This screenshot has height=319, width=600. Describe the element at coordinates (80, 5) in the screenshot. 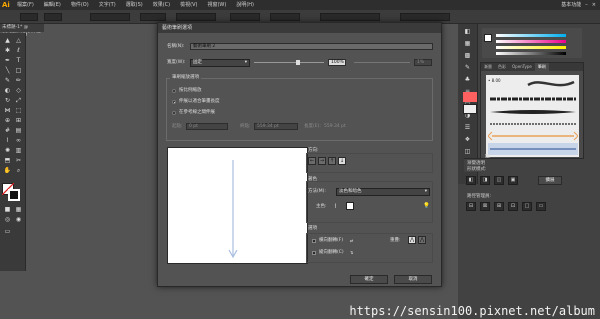

I see `menu-object: 物件(O)` at that location.